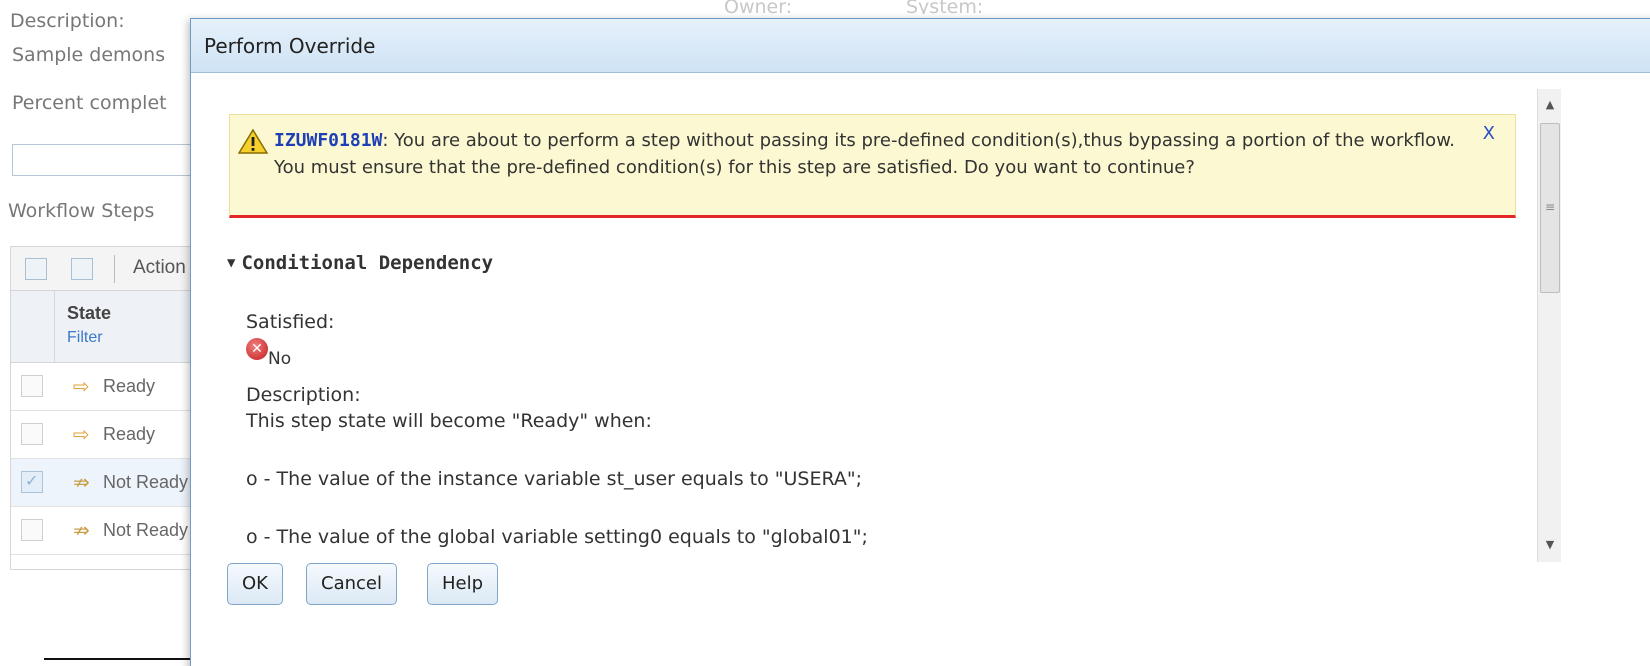 The width and height of the screenshot is (1650, 666). Describe the element at coordinates (33, 327) in the screenshot. I see `grid-header-checkbox-column` at that location.